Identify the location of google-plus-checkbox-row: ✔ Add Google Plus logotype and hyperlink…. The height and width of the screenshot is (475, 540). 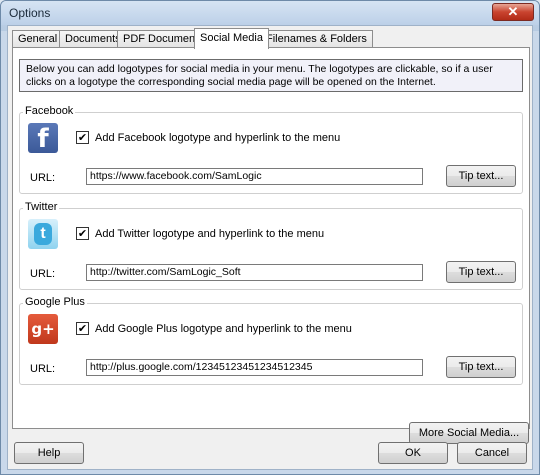
(214, 328).